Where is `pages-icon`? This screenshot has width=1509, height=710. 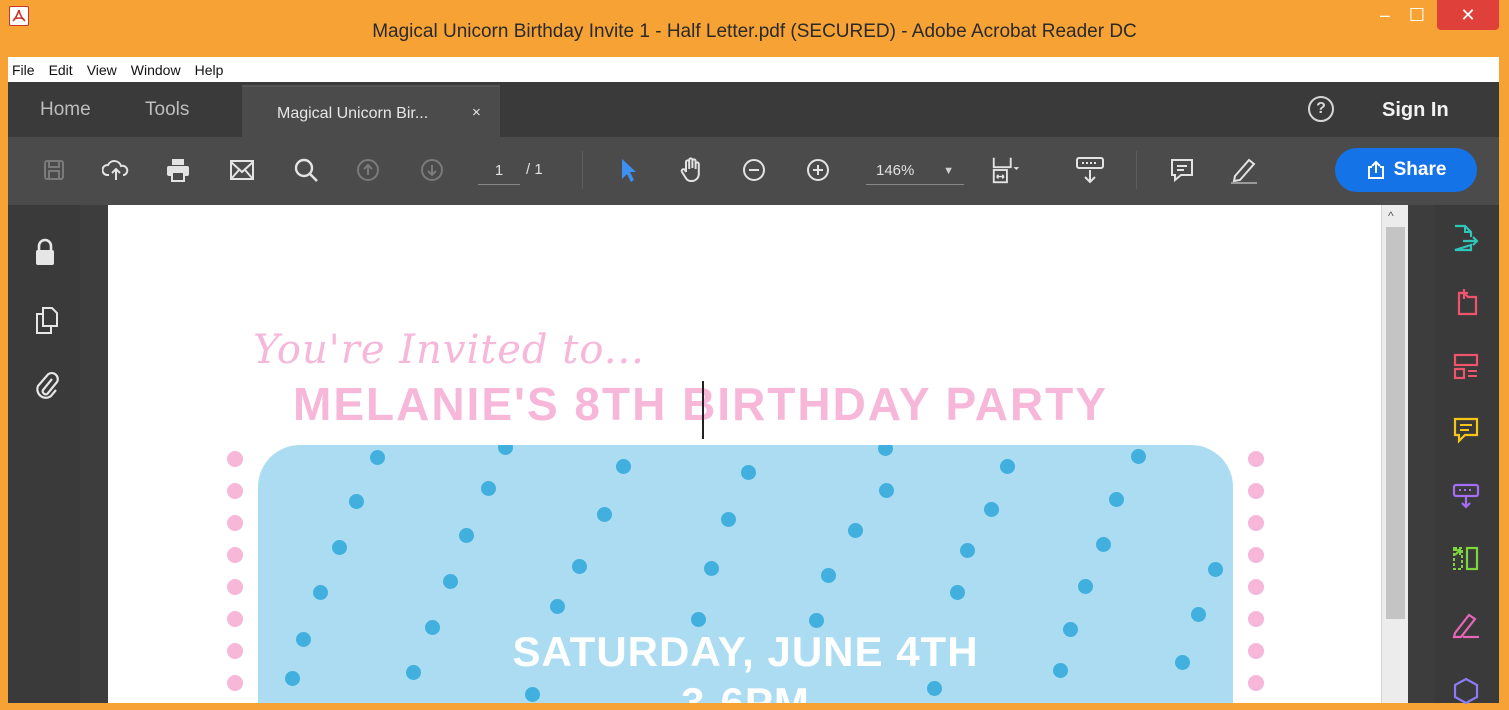 pages-icon is located at coordinates (47, 322).